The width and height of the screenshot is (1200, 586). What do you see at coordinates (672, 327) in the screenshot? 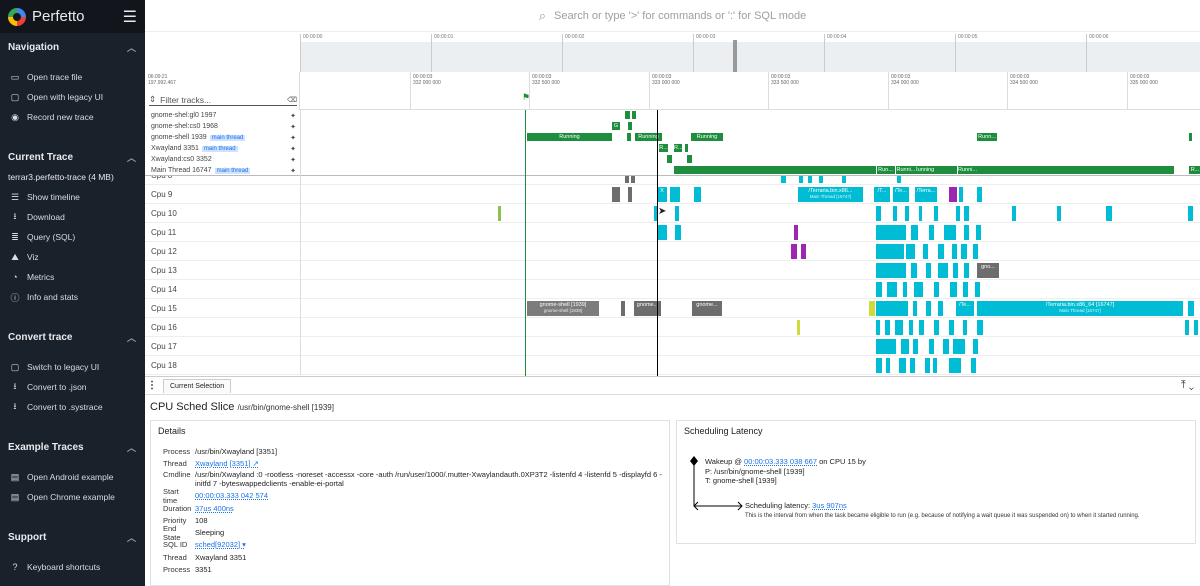
I see `cpu-track-row: Cpu 16` at bounding box center [672, 327].